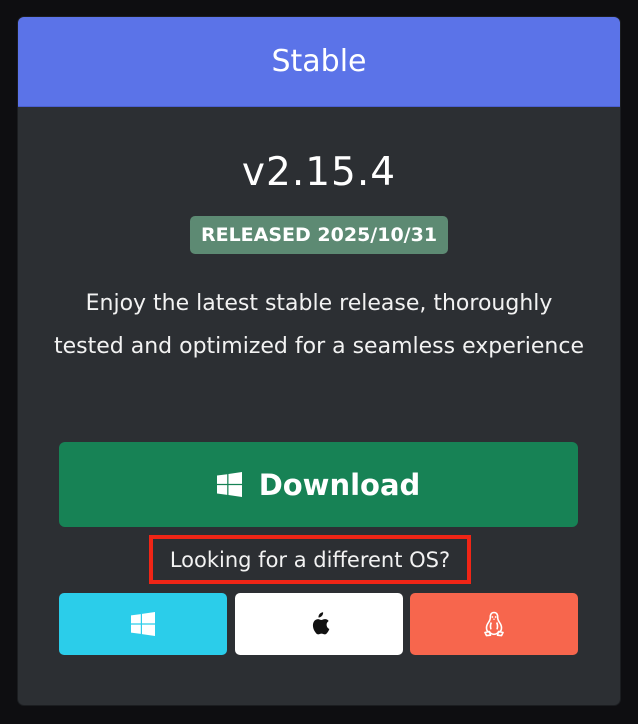 The height and width of the screenshot is (724, 638). What do you see at coordinates (319, 172) in the screenshot?
I see `version-number: v2.15.4` at bounding box center [319, 172].